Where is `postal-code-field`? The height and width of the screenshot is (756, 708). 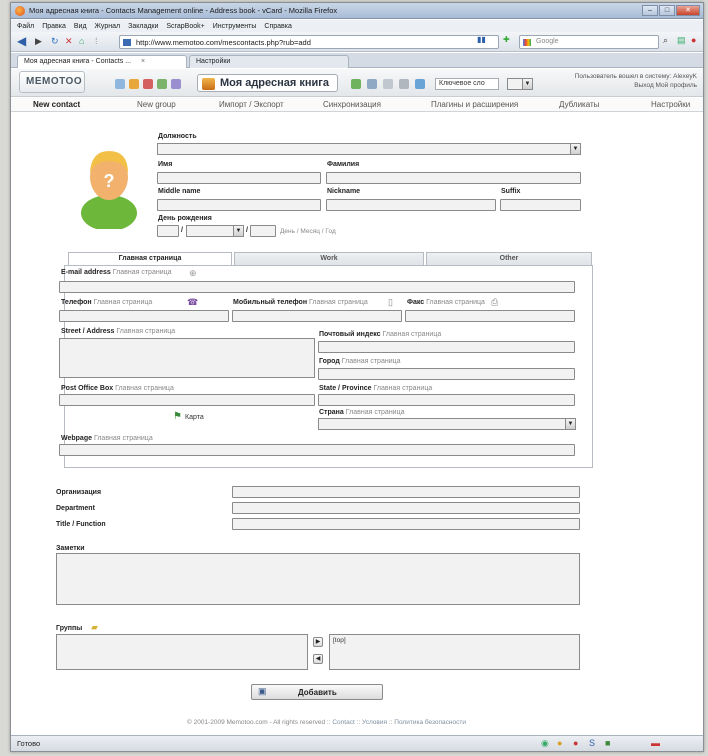 postal-code-field is located at coordinates (446, 347).